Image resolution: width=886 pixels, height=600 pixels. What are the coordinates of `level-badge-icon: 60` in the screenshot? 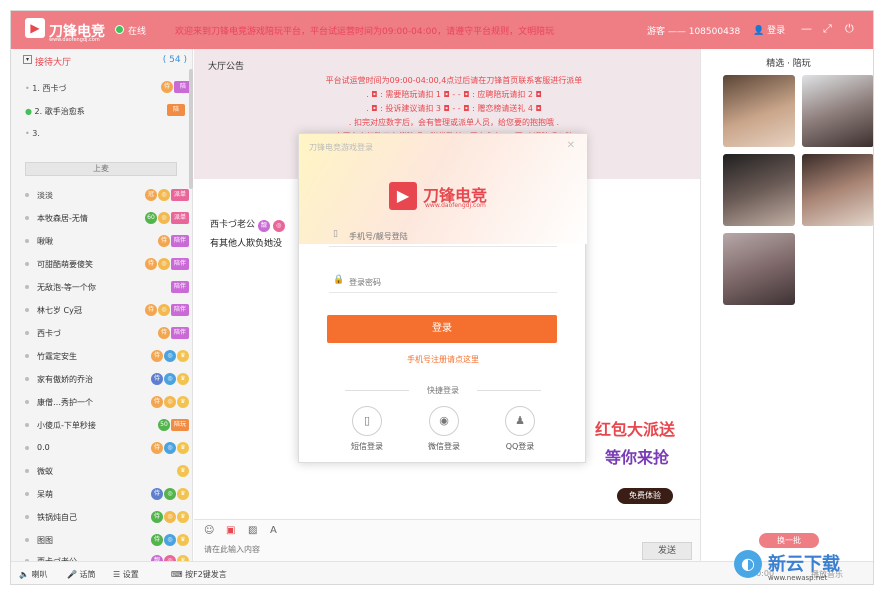 It's located at (151, 218).